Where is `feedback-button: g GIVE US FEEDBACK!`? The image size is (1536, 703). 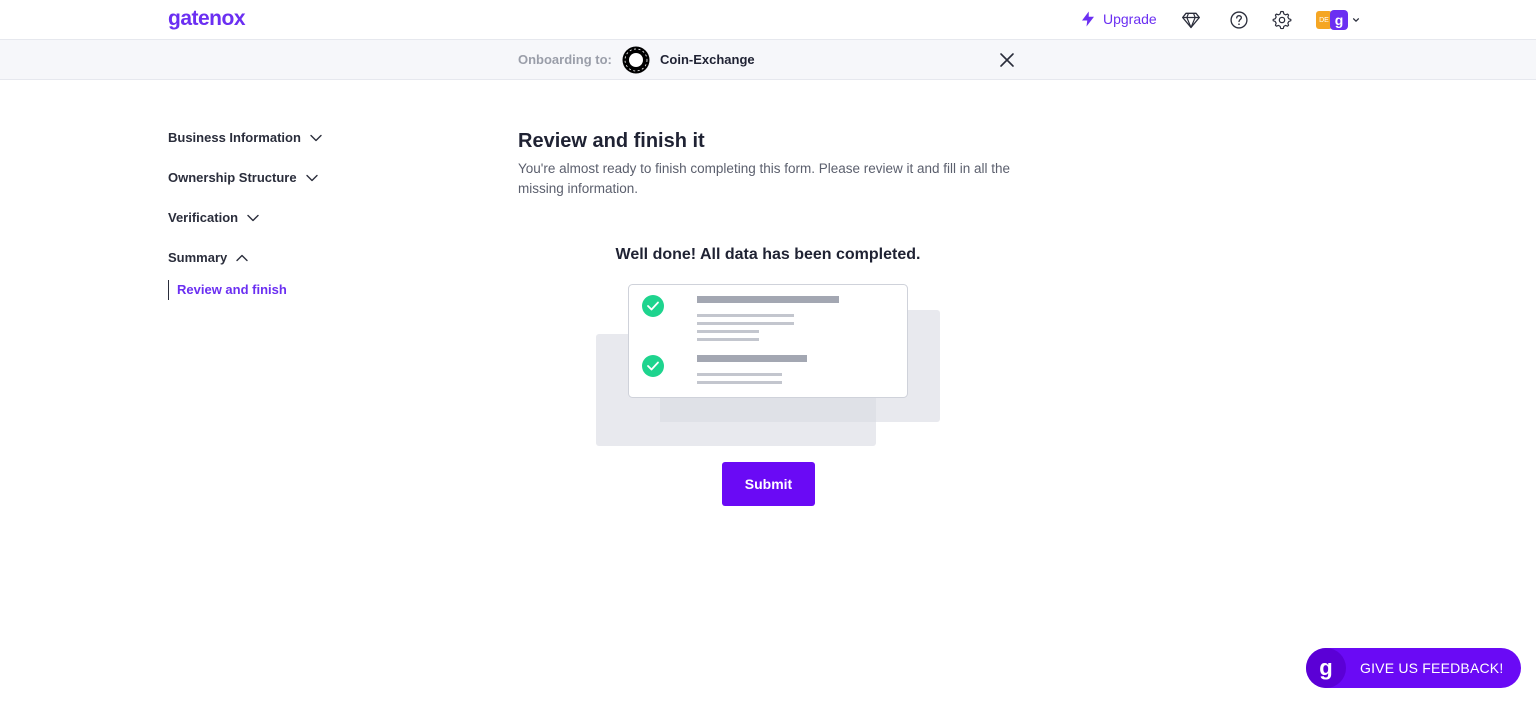
feedback-button: g GIVE US FEEDBACK! is located at coordinates (1413, 668).